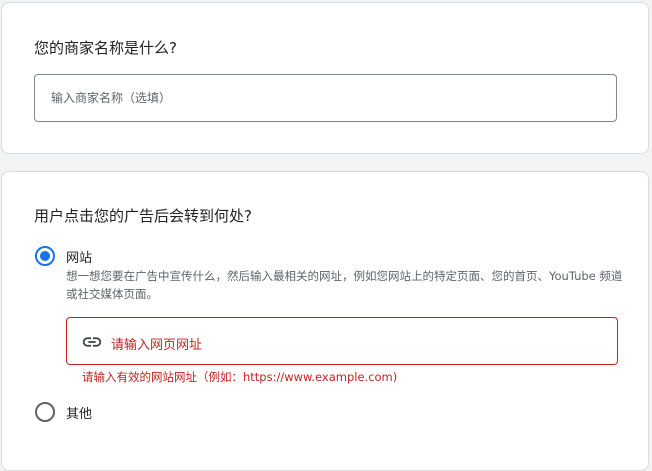  Describe the element at coordinates (45, 256) in the screenshot. I see `radio-selected-icon` at that location.